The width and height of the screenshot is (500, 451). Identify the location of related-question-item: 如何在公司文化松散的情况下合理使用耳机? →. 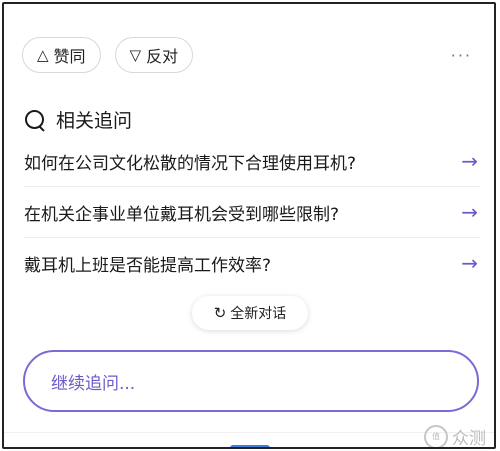
(252, 161).